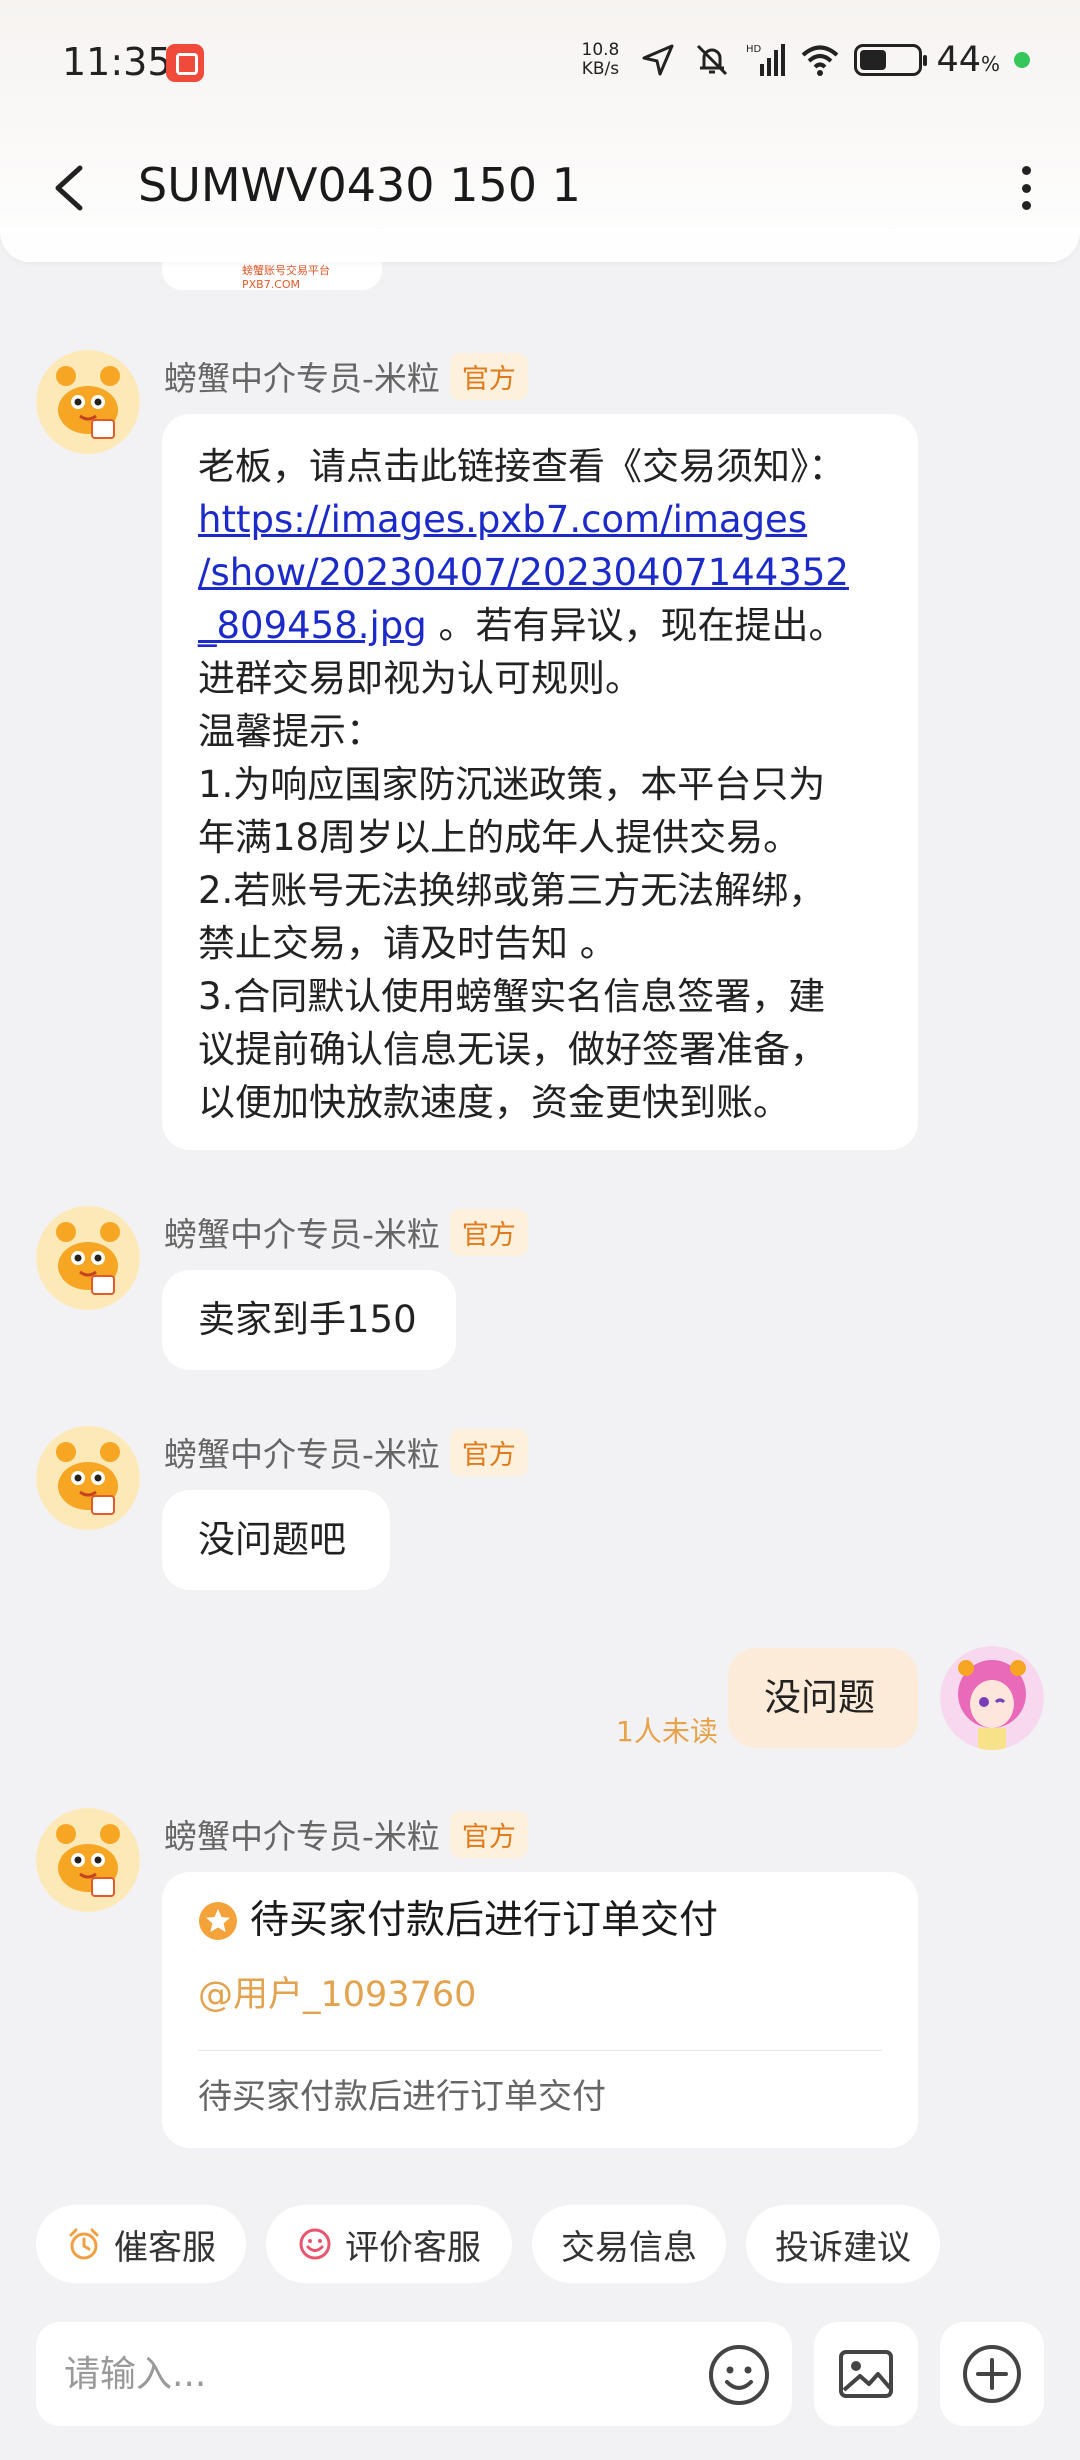 This screenshot has height=2460, width=1080. I want to click on card-title-row: 待买家付款后进行订单交付, so click(540, 1920).